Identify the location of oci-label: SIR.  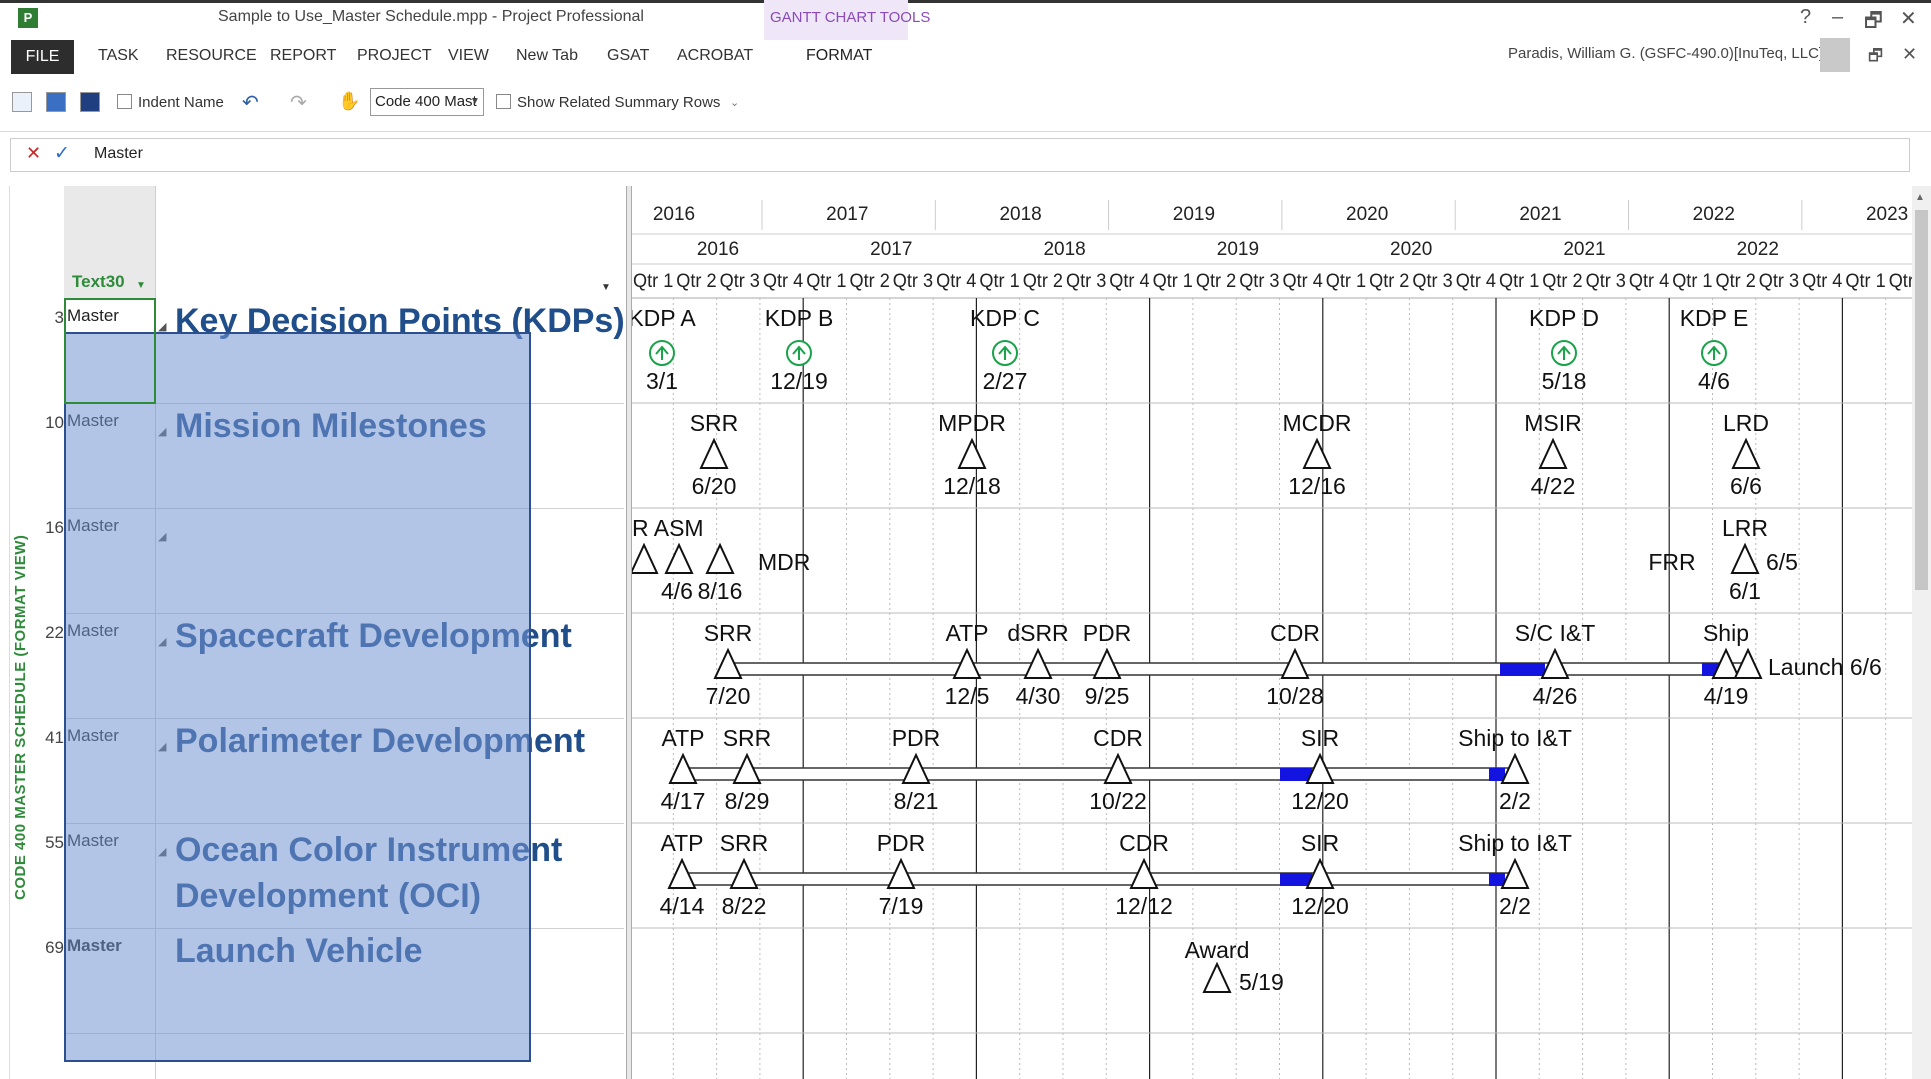
(1320, 843).